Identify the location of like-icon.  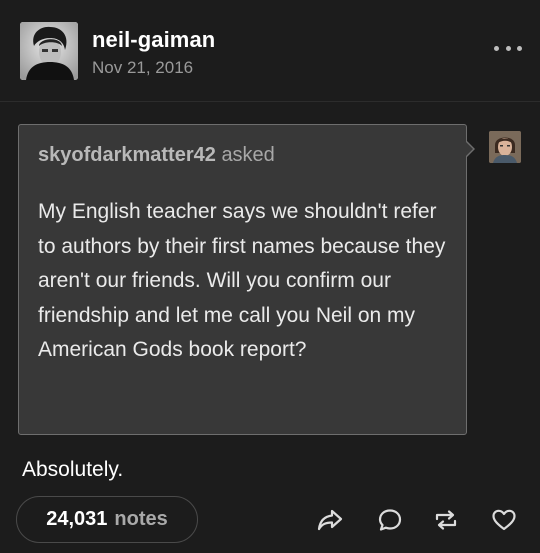
(504, 520).